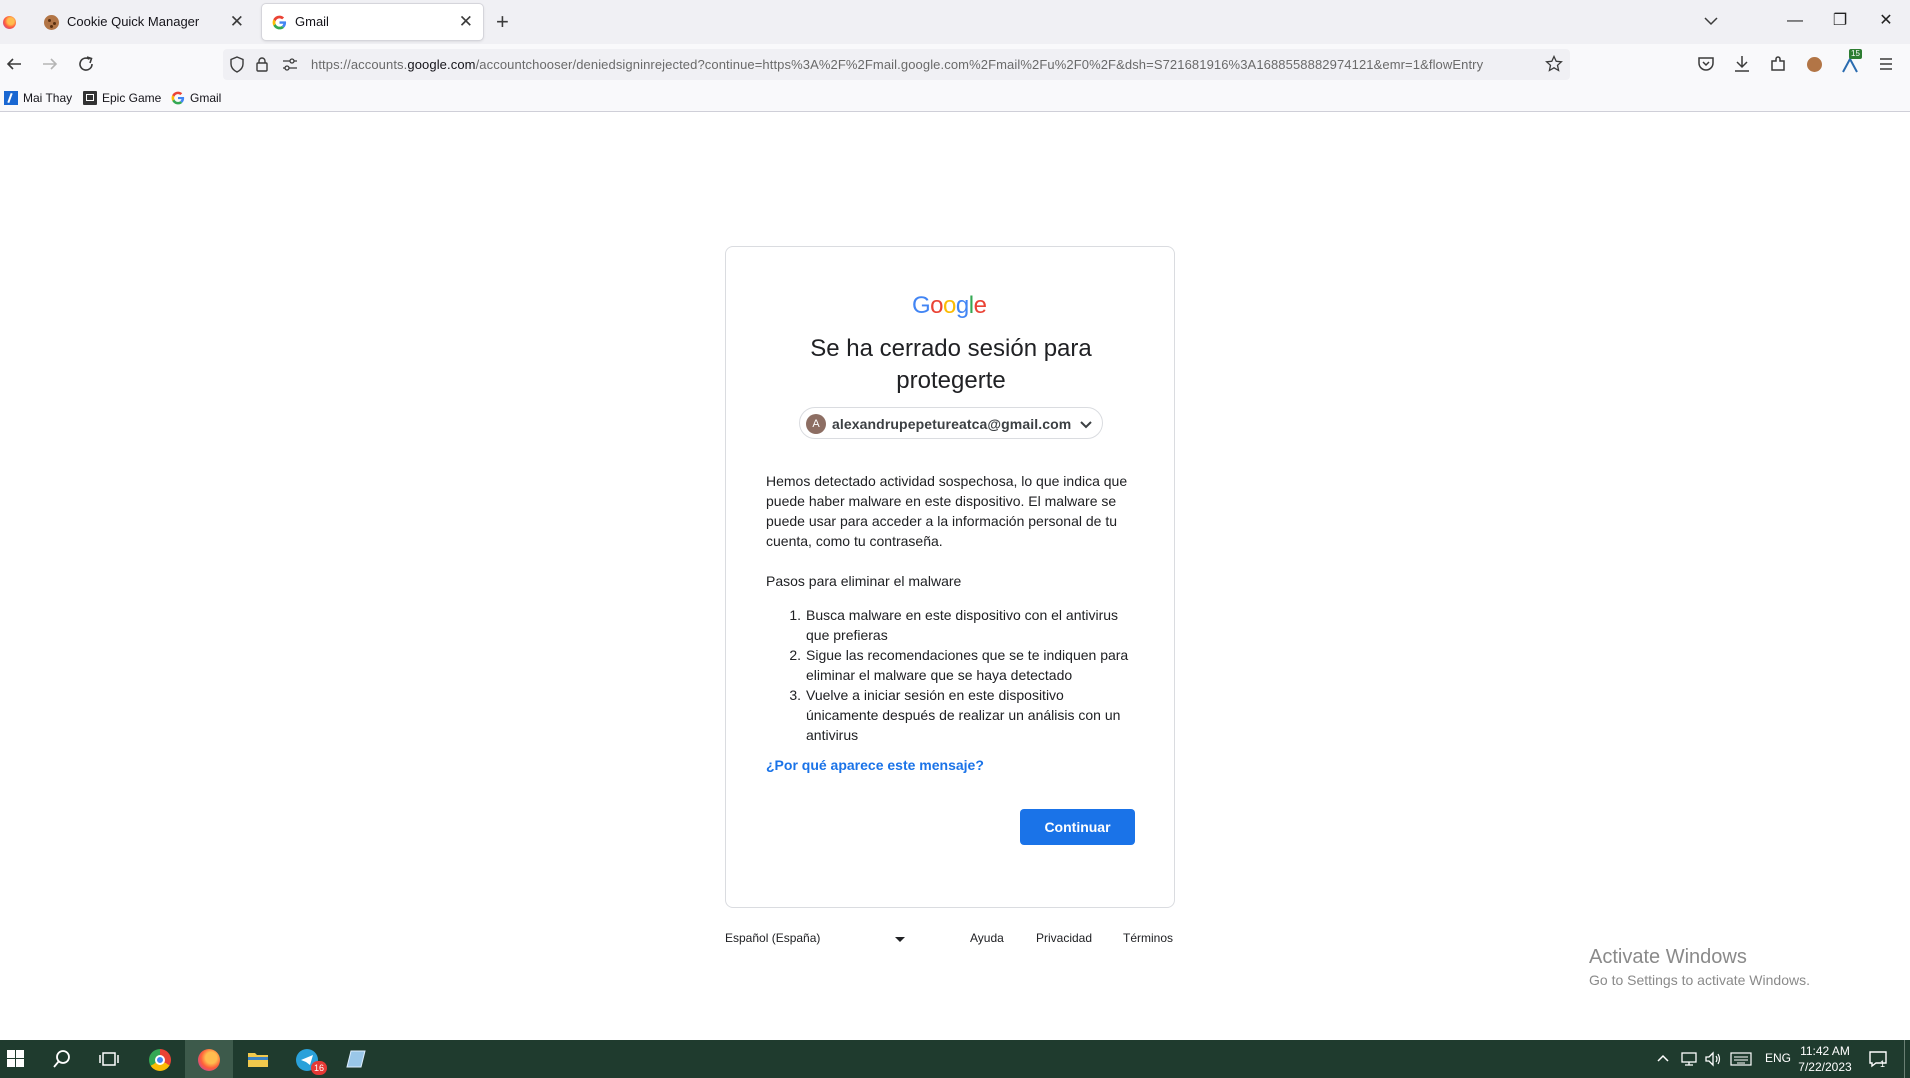 The image size is (1910, 1078). What do you see at coordinates (1741, 1059) in the screenshot?
I see `keyboard-icon` at bounding box center [1741, 1059].